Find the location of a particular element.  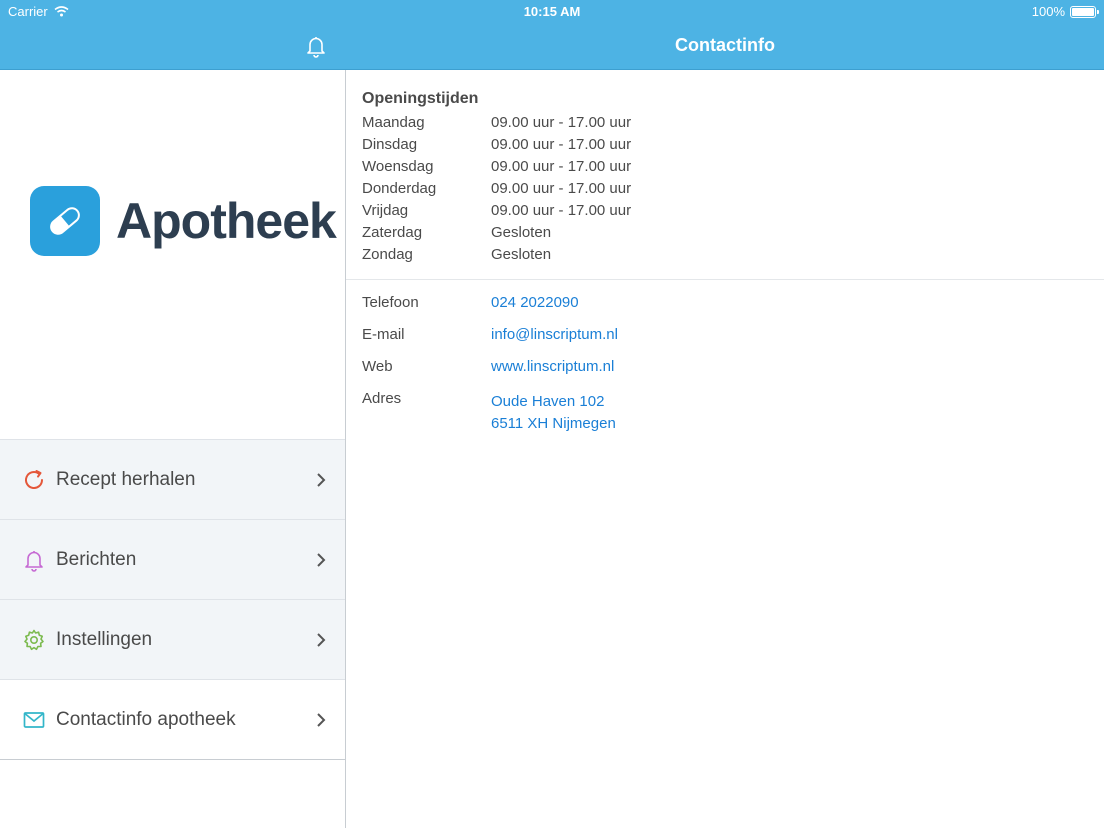

address-link: Oude Haven 102 6511 XH Nijmegen is located at coordinates (553, 411).